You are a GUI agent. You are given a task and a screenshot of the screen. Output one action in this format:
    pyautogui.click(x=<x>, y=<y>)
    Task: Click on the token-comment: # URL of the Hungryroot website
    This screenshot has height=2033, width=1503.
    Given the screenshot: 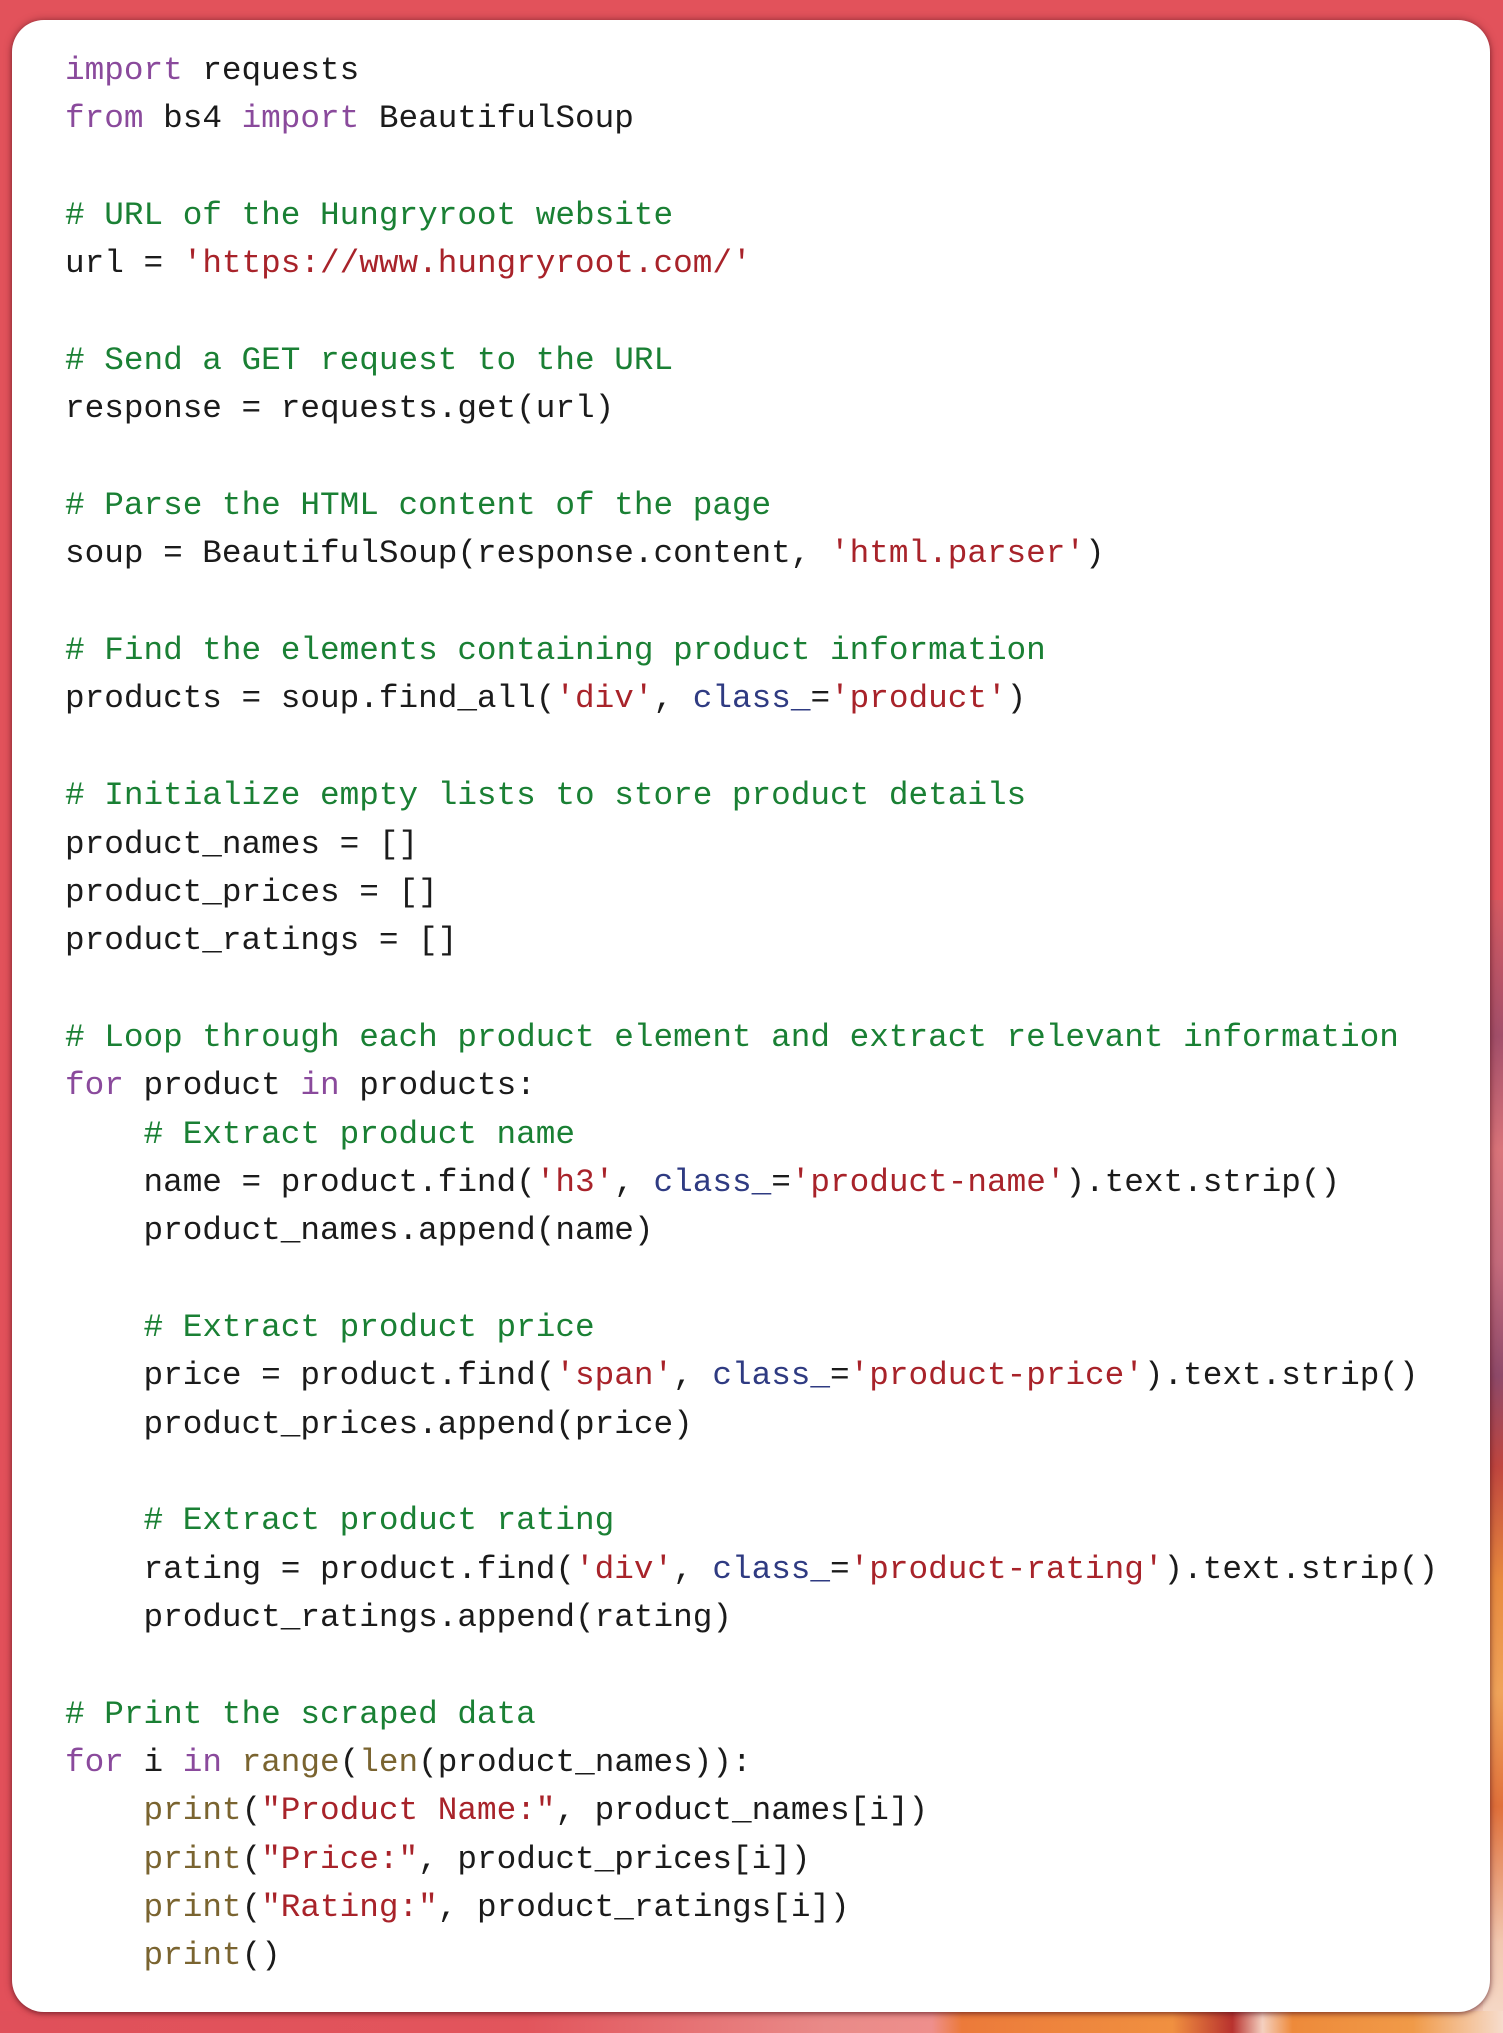 What is the action you would take?
    pyautogui.click(x=369, y=216)
    